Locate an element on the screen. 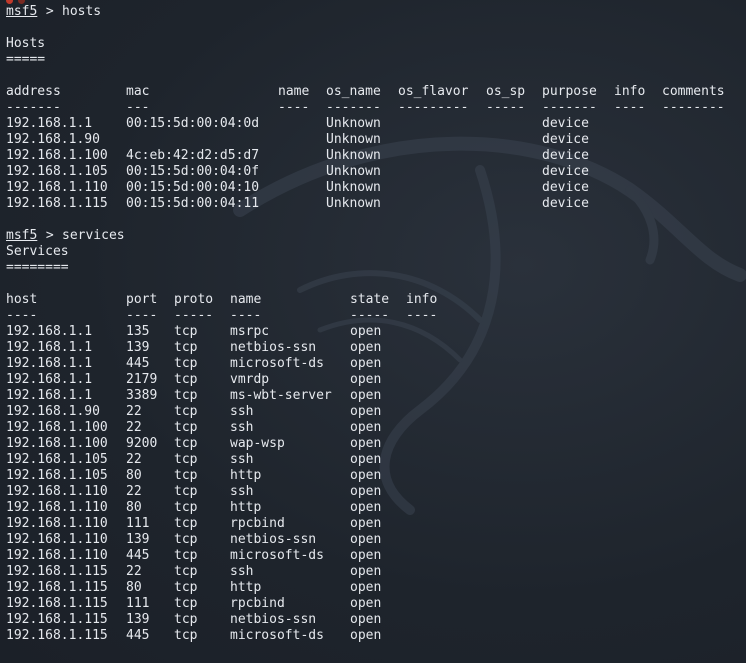 This screenshot has width=746, height=663. services-cell: 9200 is located at coordinates (142, 443).